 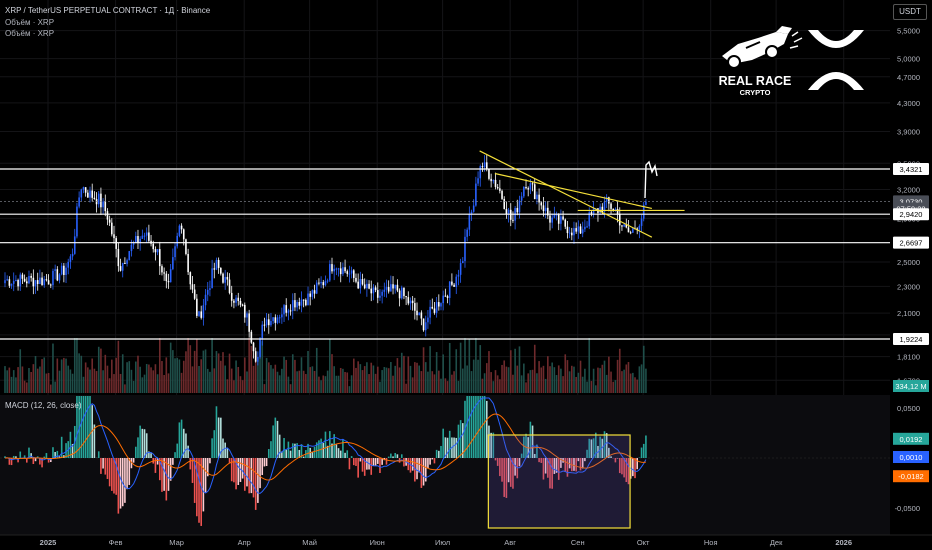 I want to click on time-tick: 2026, so click(x=843, y=542).